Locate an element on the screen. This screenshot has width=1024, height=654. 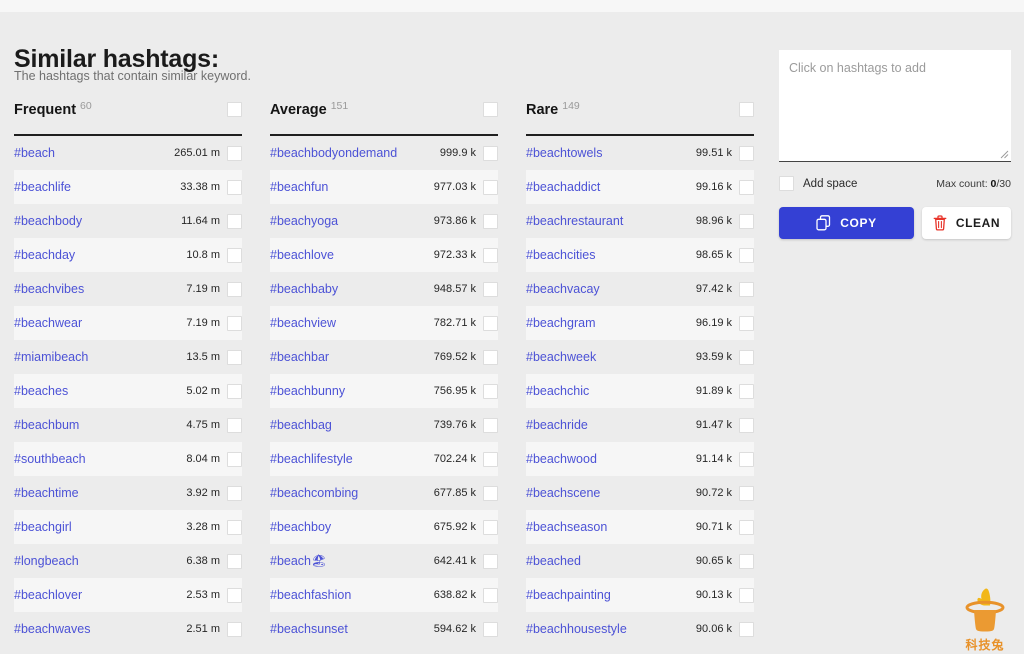
hashtag-row: #beachseason 90.71 k is located at coordinates (640, 527).